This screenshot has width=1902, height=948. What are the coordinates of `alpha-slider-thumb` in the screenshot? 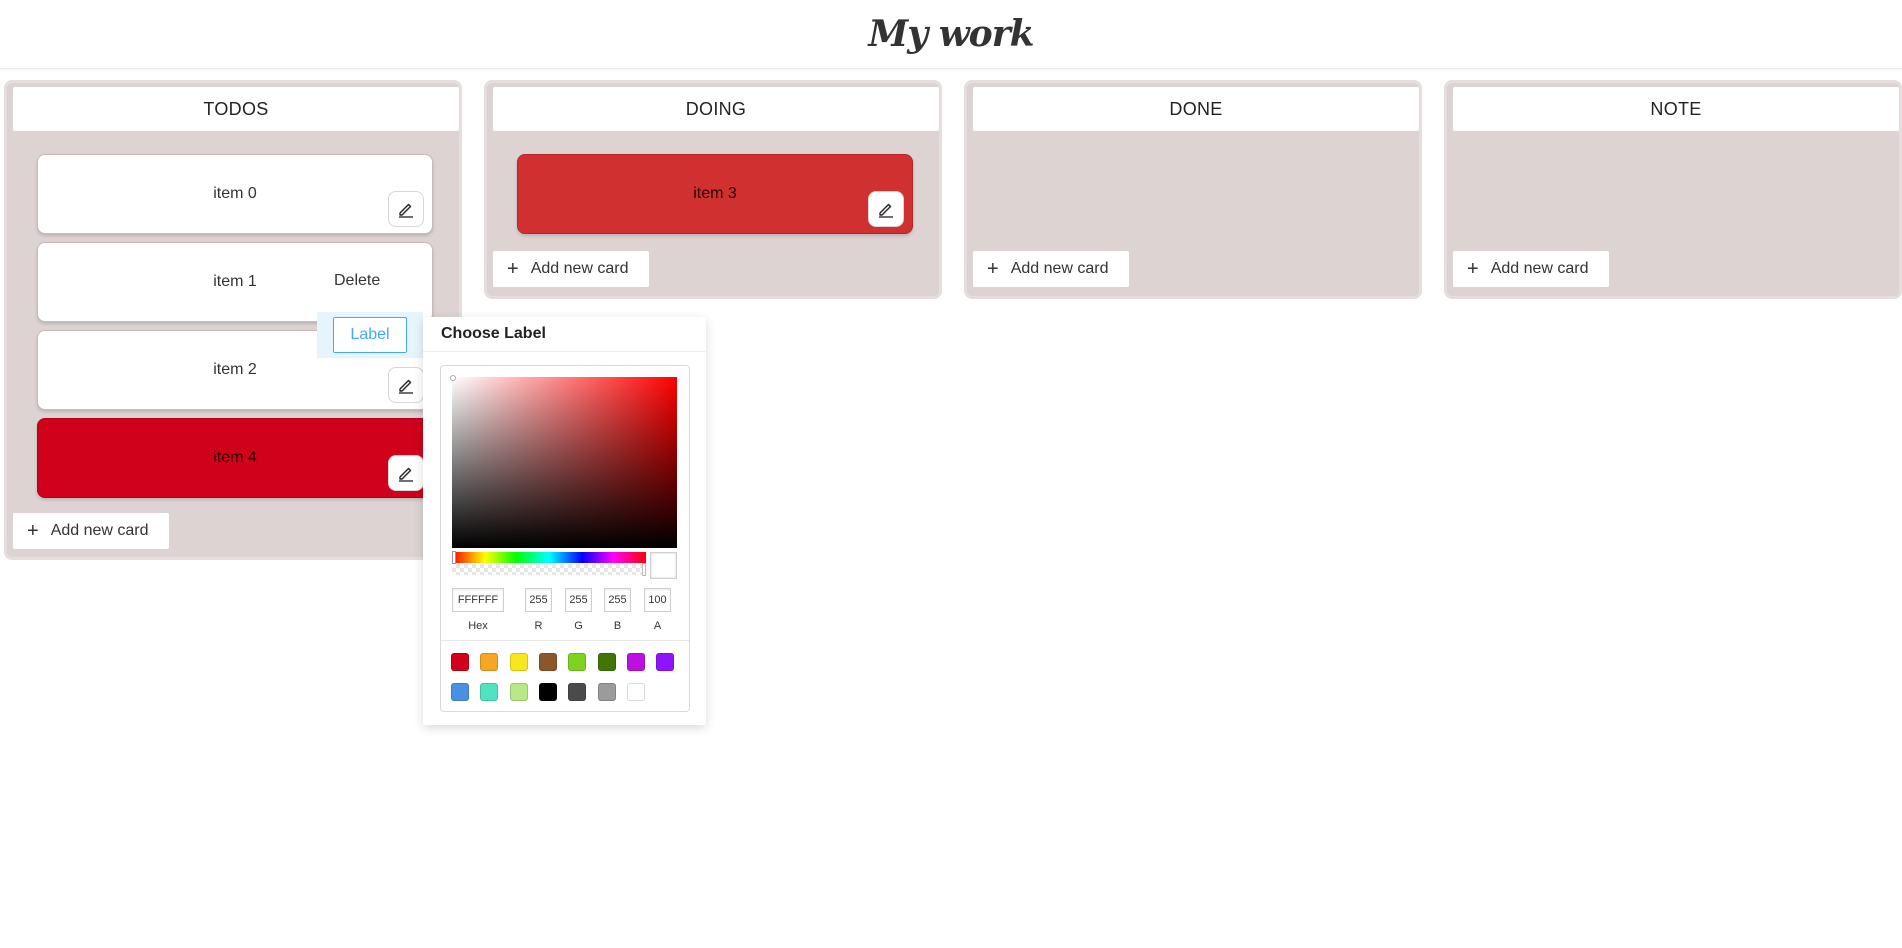 It's located at (644, 569).